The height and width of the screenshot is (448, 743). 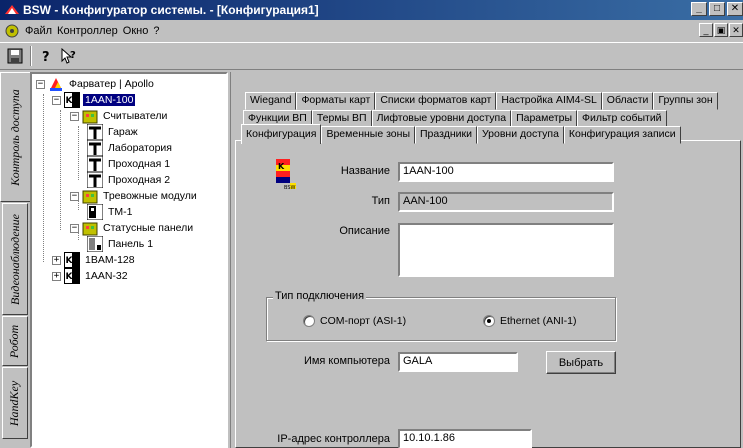 What do you see at coordinates (123, 132) in the screenshot?
I see `tree-reader-label: Гараж` at bounding box center [123, 132].